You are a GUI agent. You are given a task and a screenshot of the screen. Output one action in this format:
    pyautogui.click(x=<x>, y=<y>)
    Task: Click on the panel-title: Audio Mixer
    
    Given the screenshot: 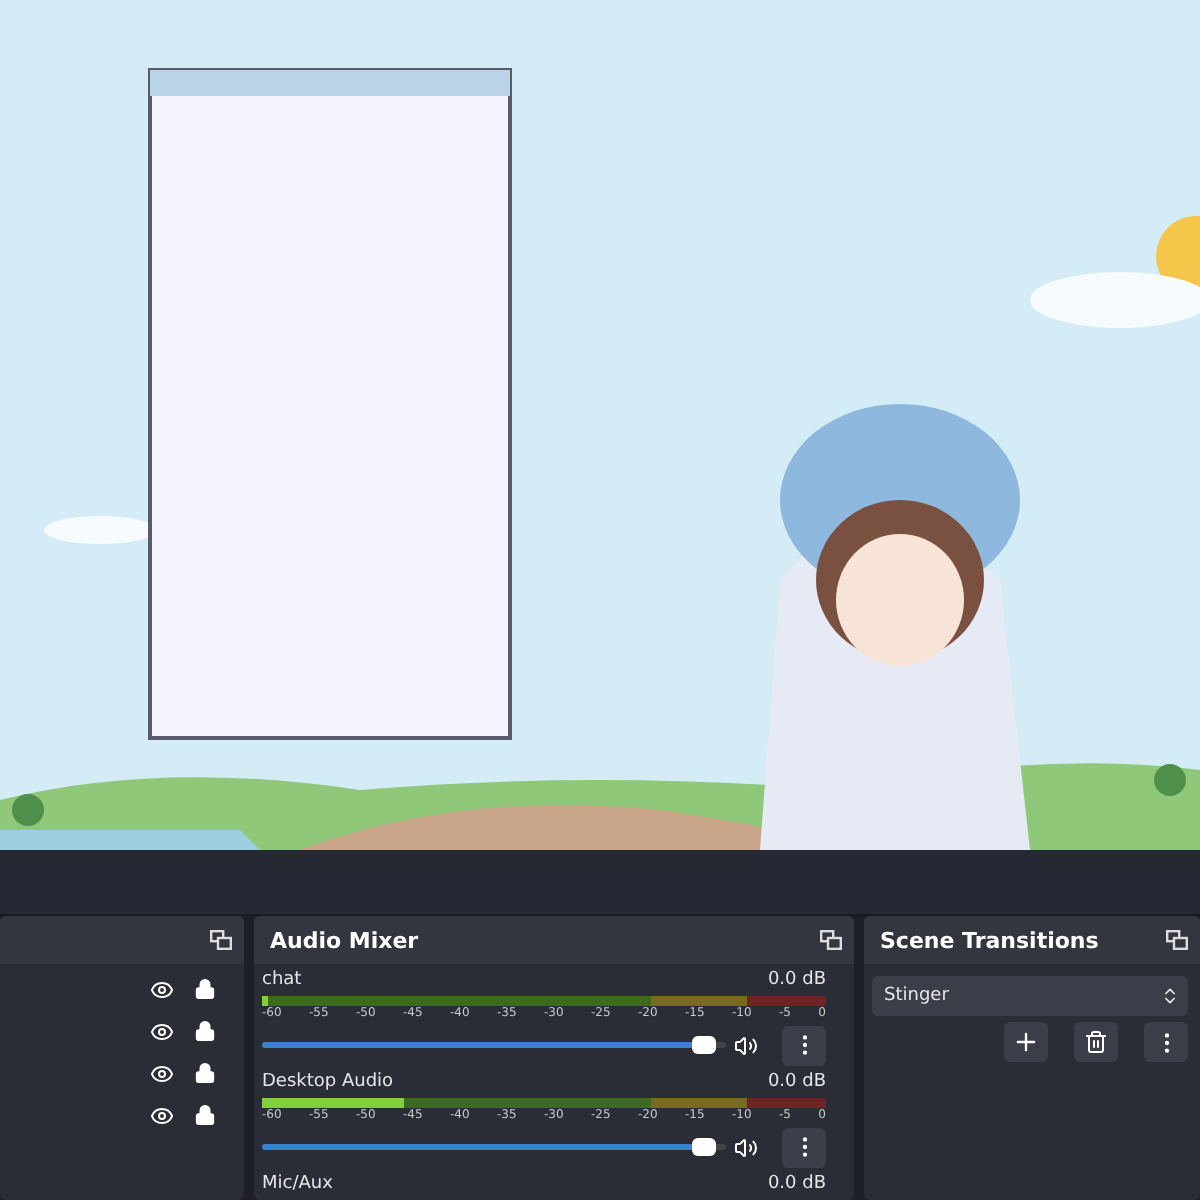 What is the action you would take?
    pyautogui.click(x=344, y=940)
    